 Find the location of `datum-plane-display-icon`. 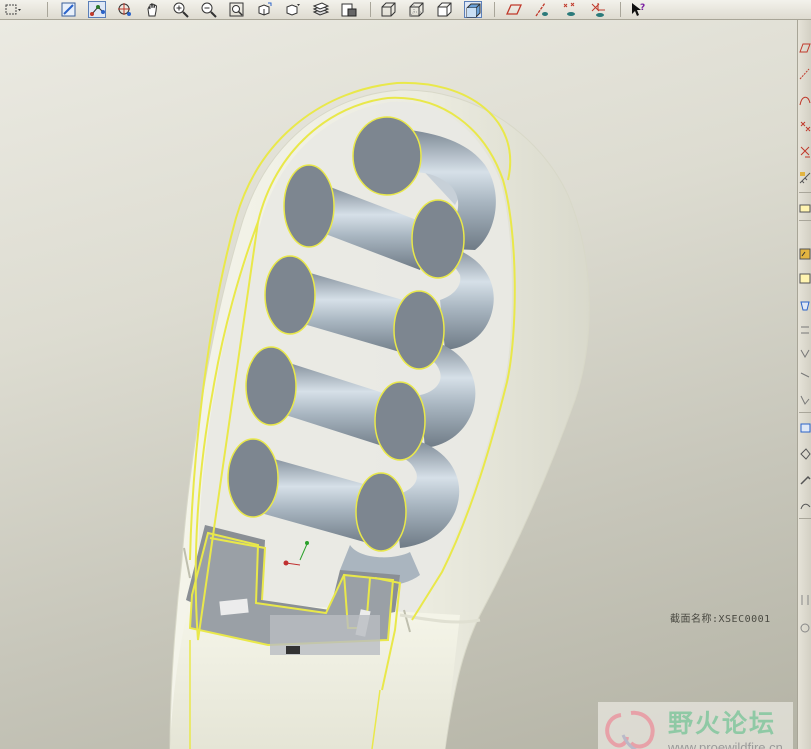

datum-plane-display-icon is located at coordinates (514, 9).